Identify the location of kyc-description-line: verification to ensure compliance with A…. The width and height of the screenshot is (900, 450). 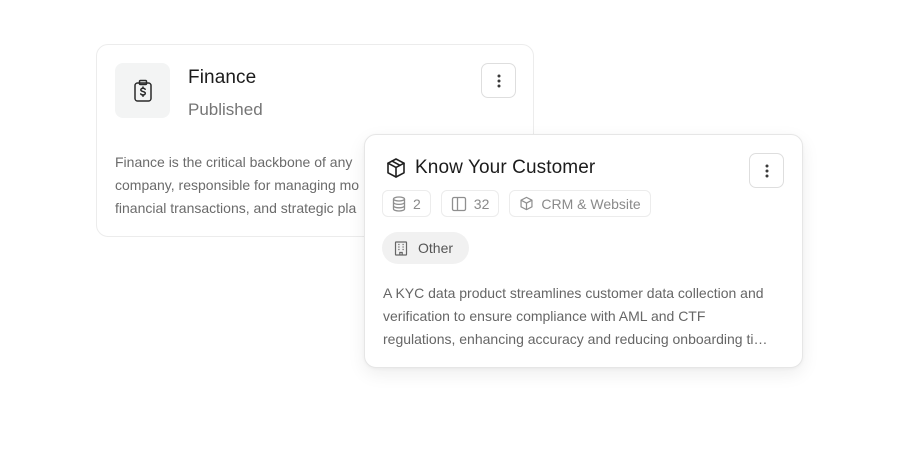
(544, 316).